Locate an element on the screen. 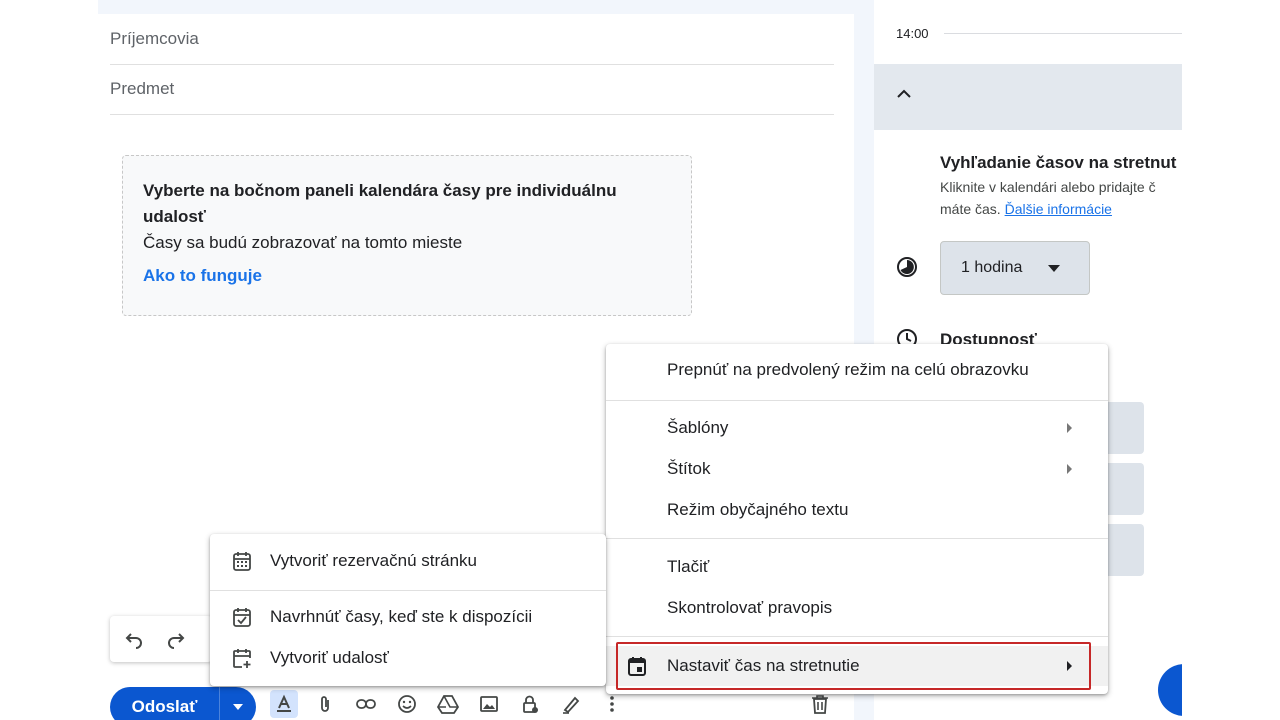 Image resolution: width=1280 pixels, height=720 pixels. menu-item-label: Skontrolovať pravopis is located at coordinates (750, 607).